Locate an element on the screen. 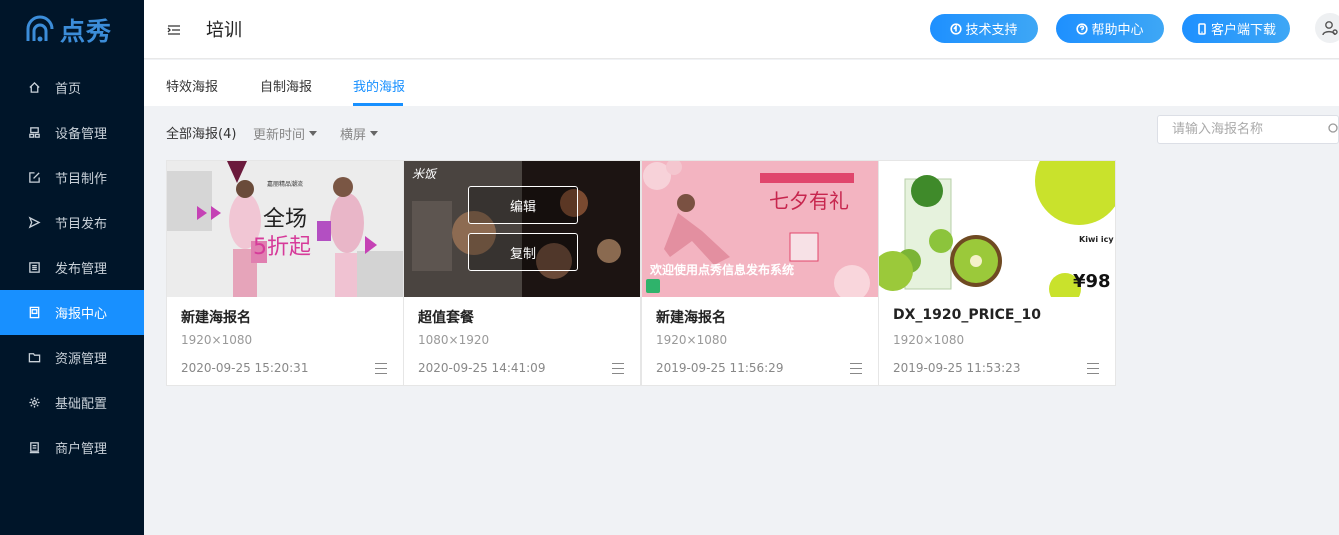 This screenshot has width=1339, height=535. poster-search is located at coordinates (1248, 129).